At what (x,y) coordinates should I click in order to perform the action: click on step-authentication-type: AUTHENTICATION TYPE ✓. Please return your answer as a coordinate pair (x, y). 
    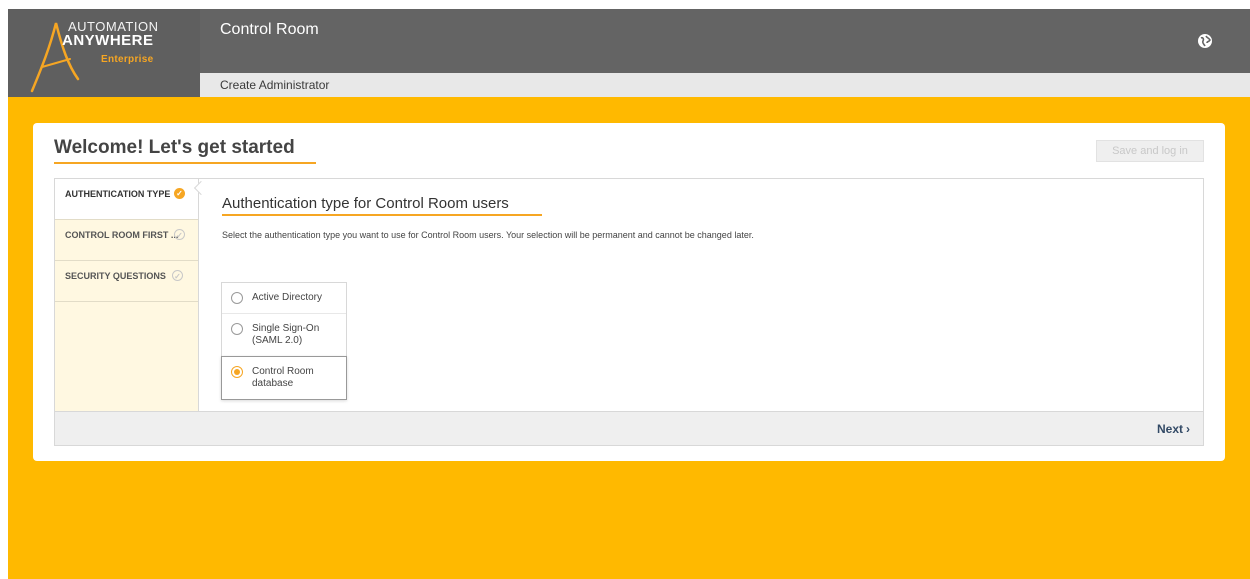
    Looking at the image, I should click on (132, 199).